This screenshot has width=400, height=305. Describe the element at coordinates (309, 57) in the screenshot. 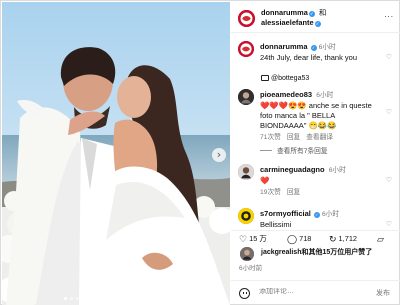

I see `caption-text: 24th July, dear life, thank you` at that location.